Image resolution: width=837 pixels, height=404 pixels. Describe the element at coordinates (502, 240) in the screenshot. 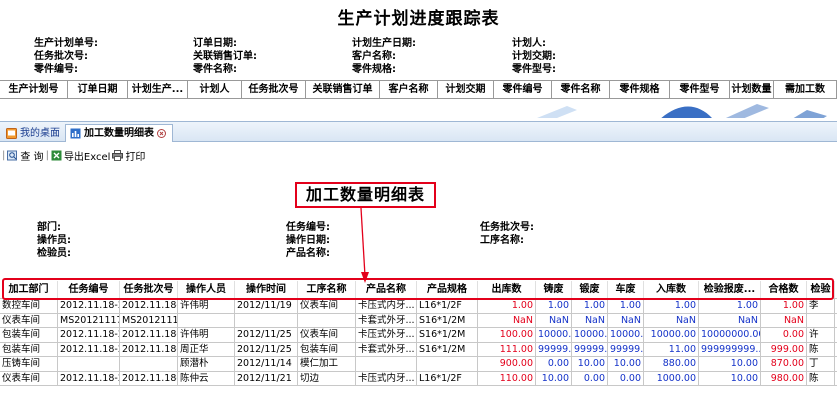

I see `process-name-label: 工序名称:` at that location.